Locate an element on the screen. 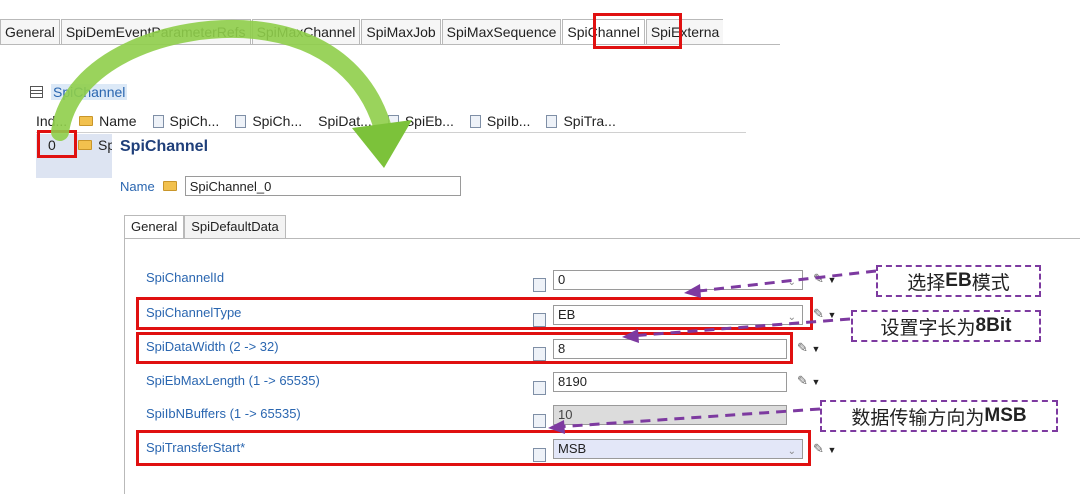 The height and width of the screenshot is (494, 1080). callout-text: 选择 is located at coordinates (926, 283).